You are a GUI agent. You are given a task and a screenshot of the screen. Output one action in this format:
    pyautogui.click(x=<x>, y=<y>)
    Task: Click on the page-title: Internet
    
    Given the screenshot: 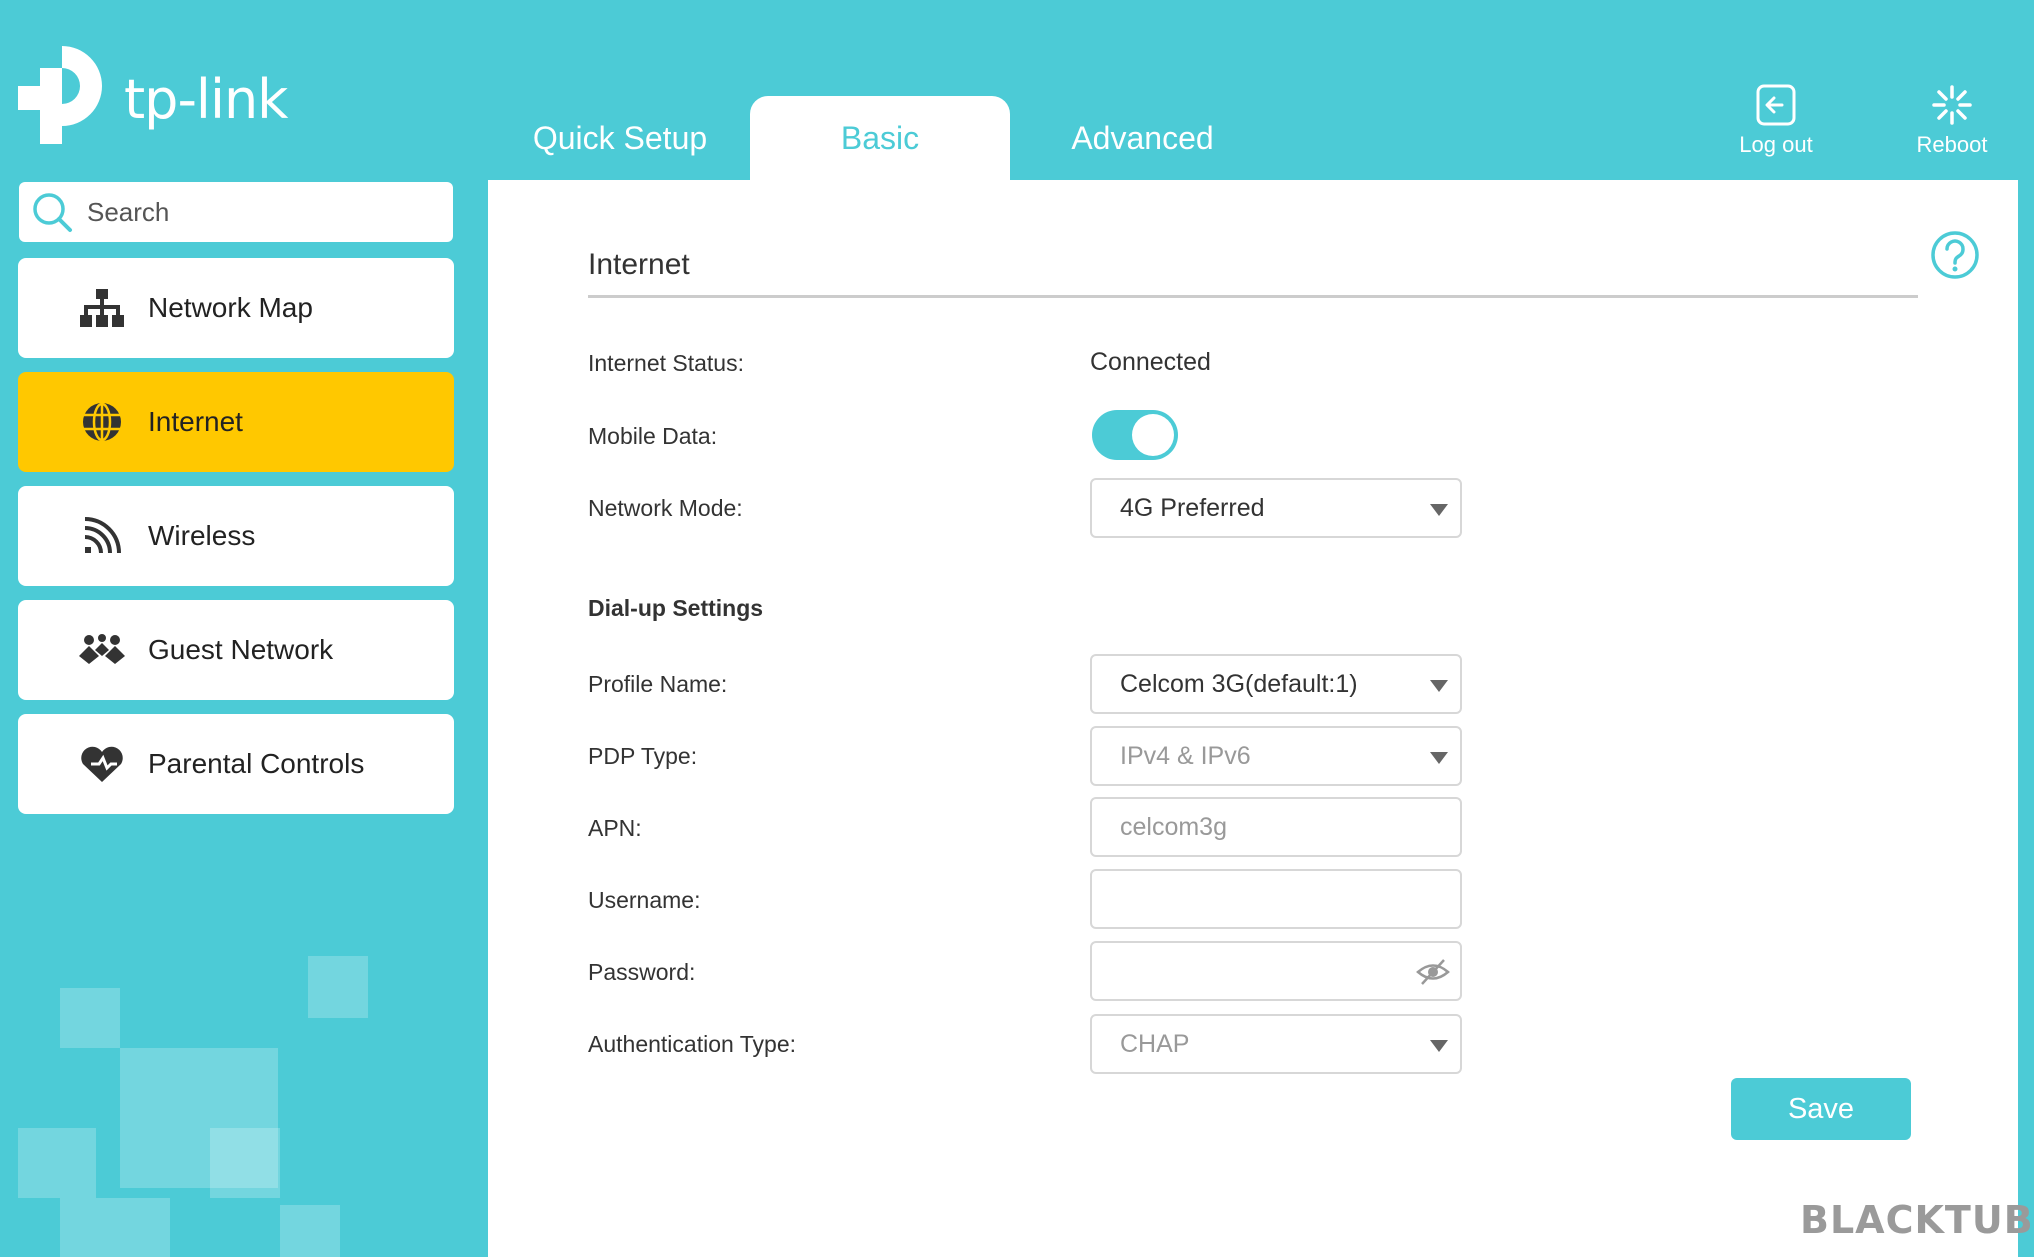 What is the action you would take?
    pyautogui.click(x=639, y=264)
    